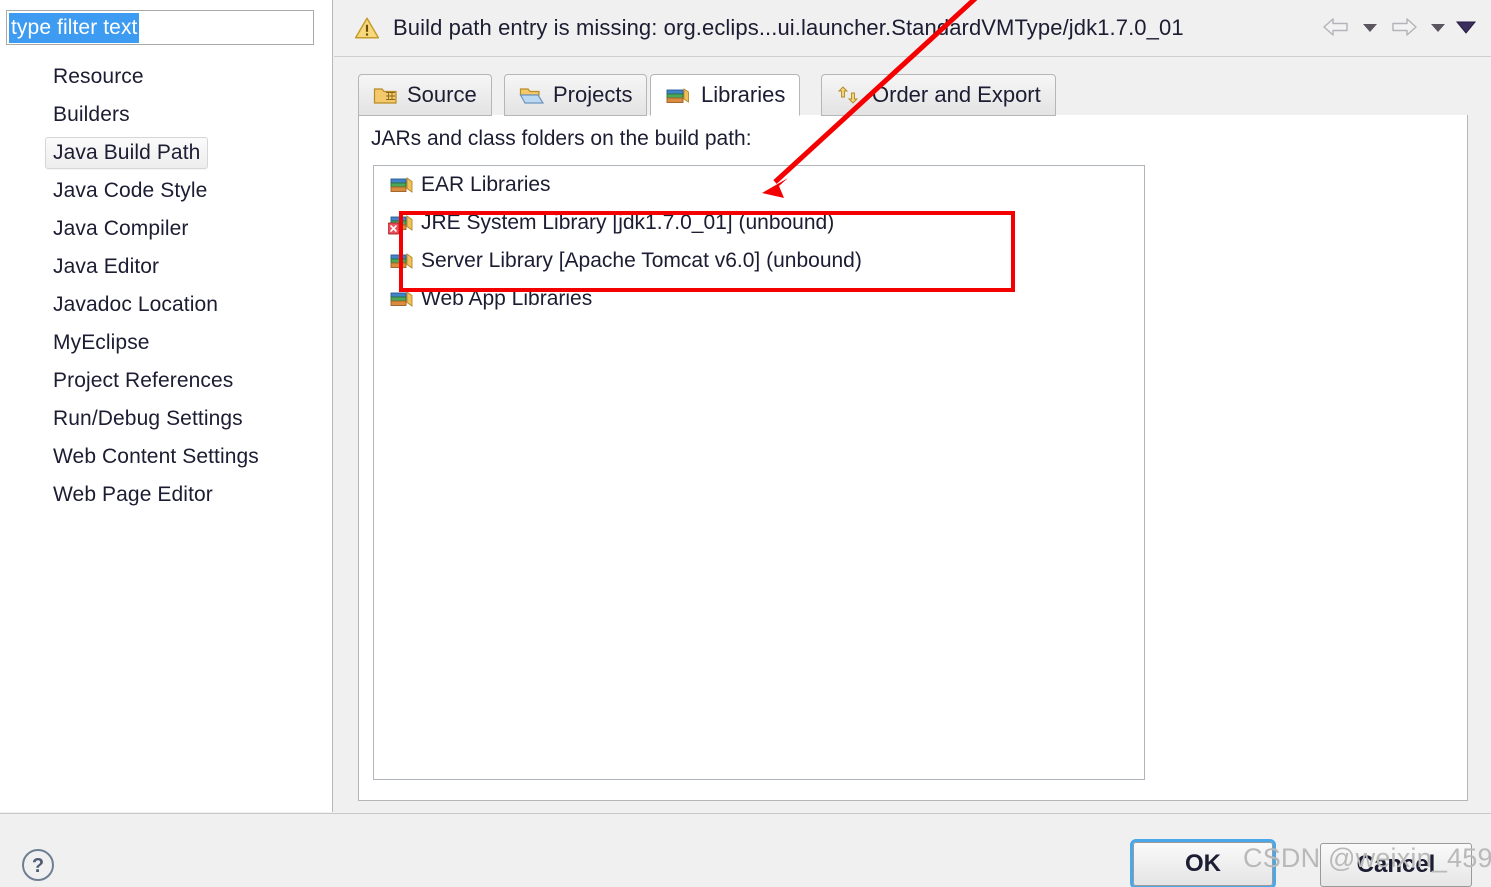  I want to click on sidebar-item-java-code-style: Java Code Style, so click(166, 191).